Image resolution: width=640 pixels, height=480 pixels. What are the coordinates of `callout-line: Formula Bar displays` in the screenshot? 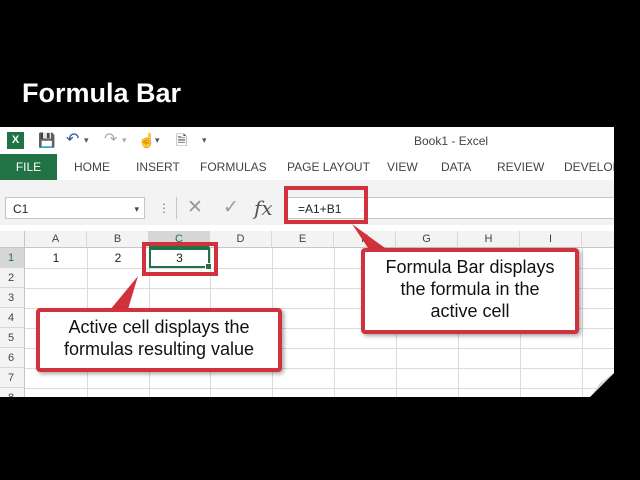 It's located at (470, 267).